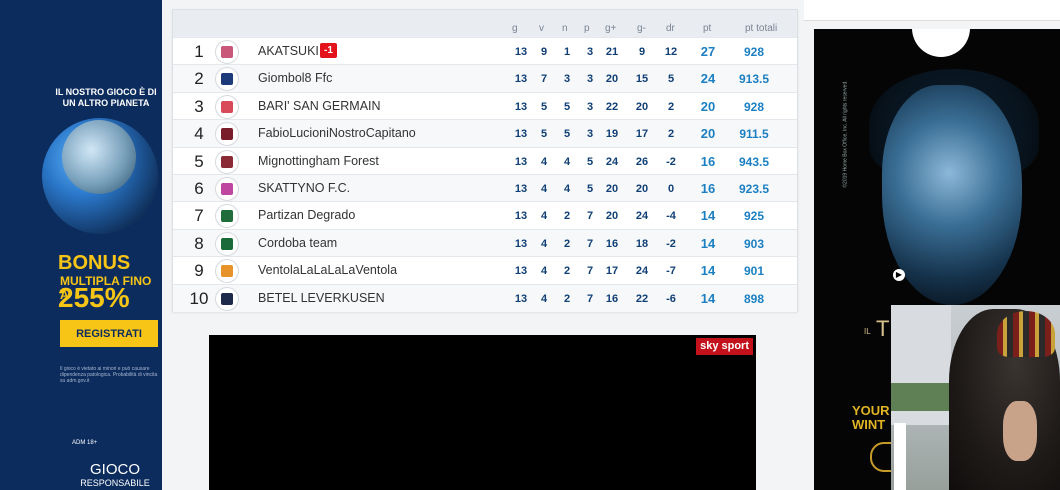 The width and height of the screenshot is (1060, 490). Describe the element at coordinates (485, 215) in the screenshot. I see `table-row: 7 Partizan Degrado 13 4 2 7 20 24 -4 14 925` at that location.